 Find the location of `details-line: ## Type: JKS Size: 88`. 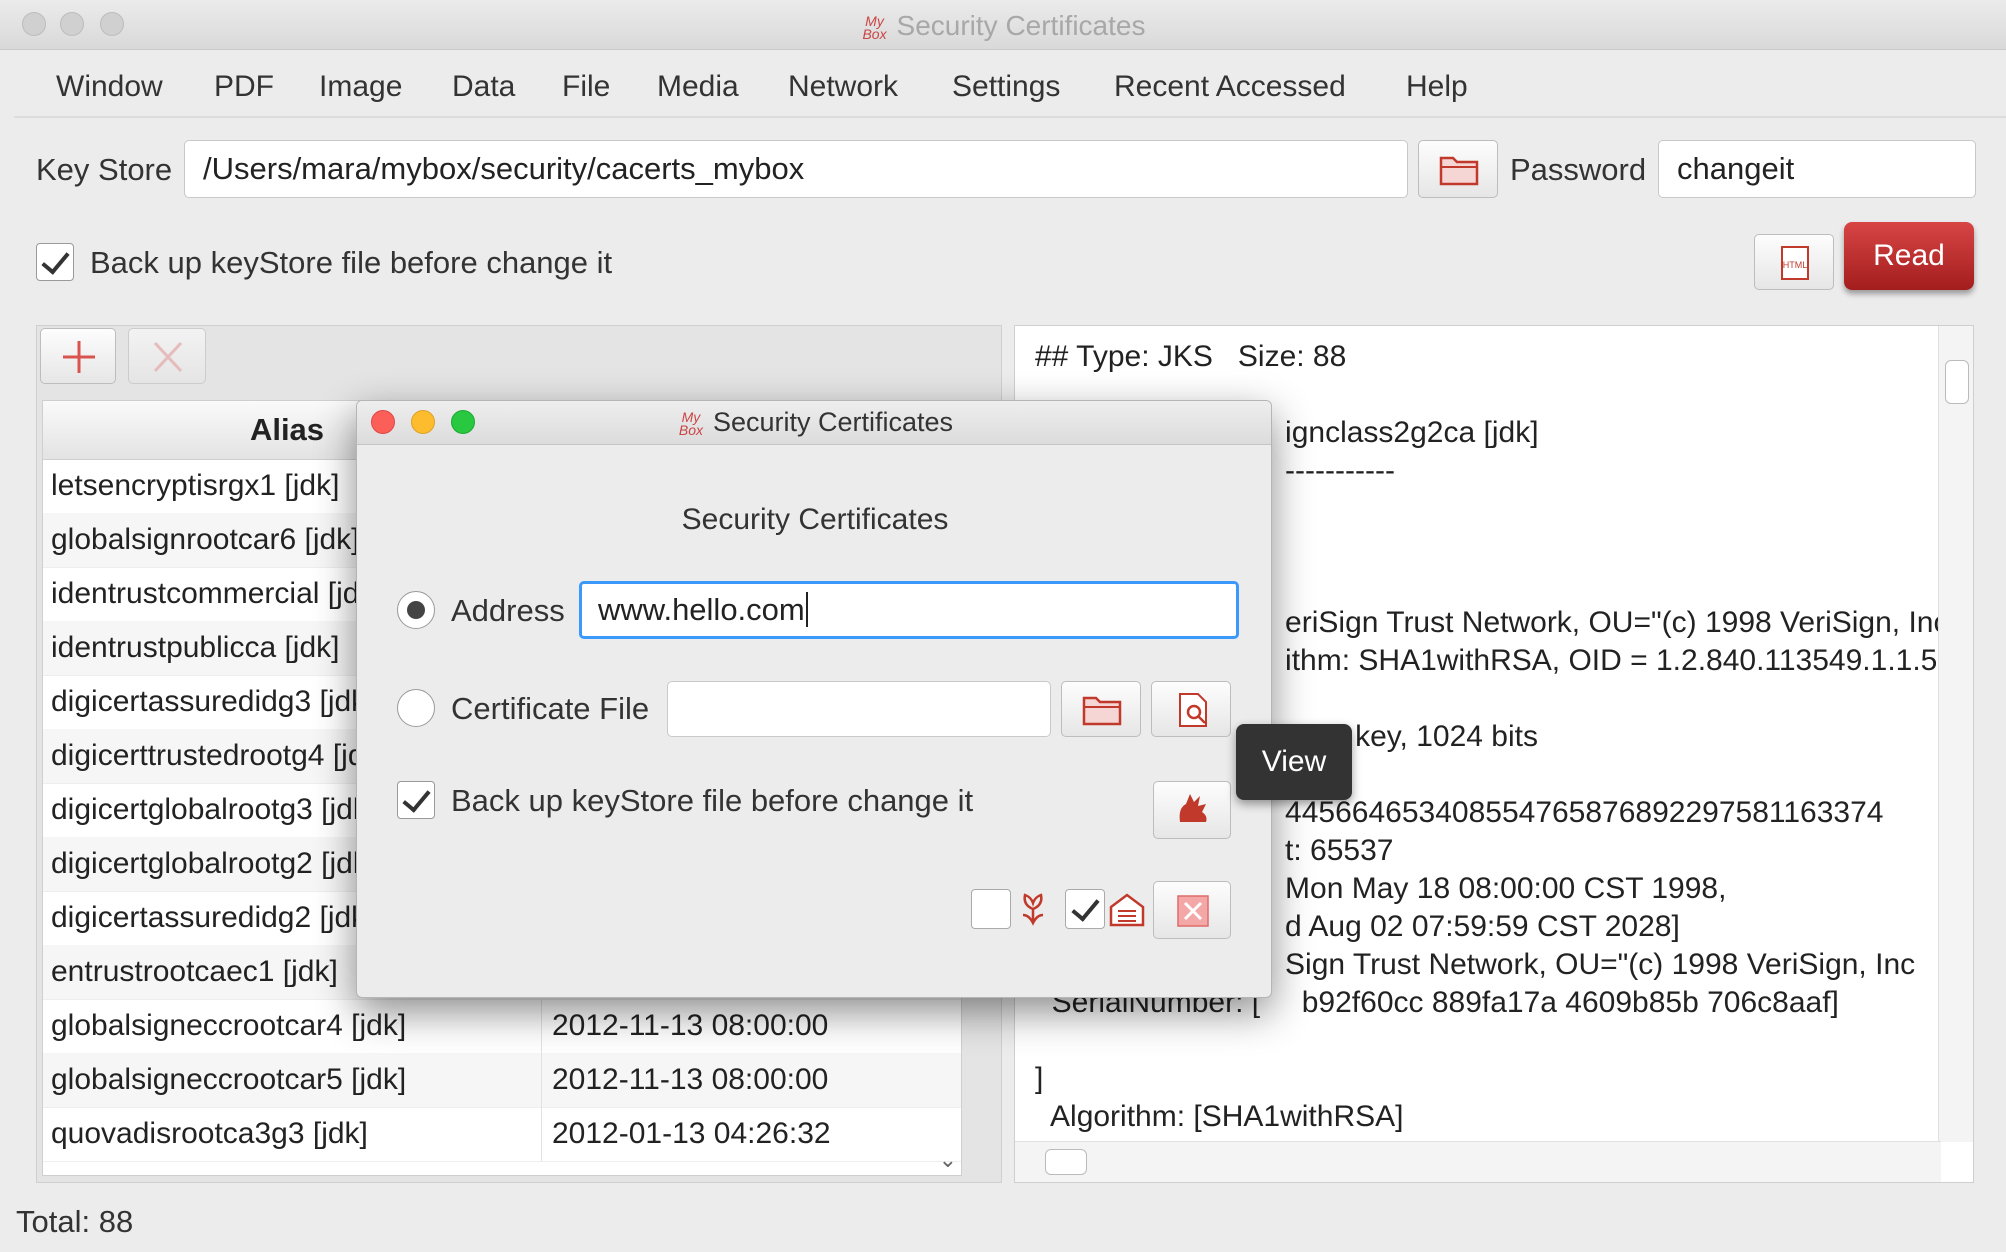

details-line: ## Type: JKS Size: 88 is located at coordinates (1191, 356).